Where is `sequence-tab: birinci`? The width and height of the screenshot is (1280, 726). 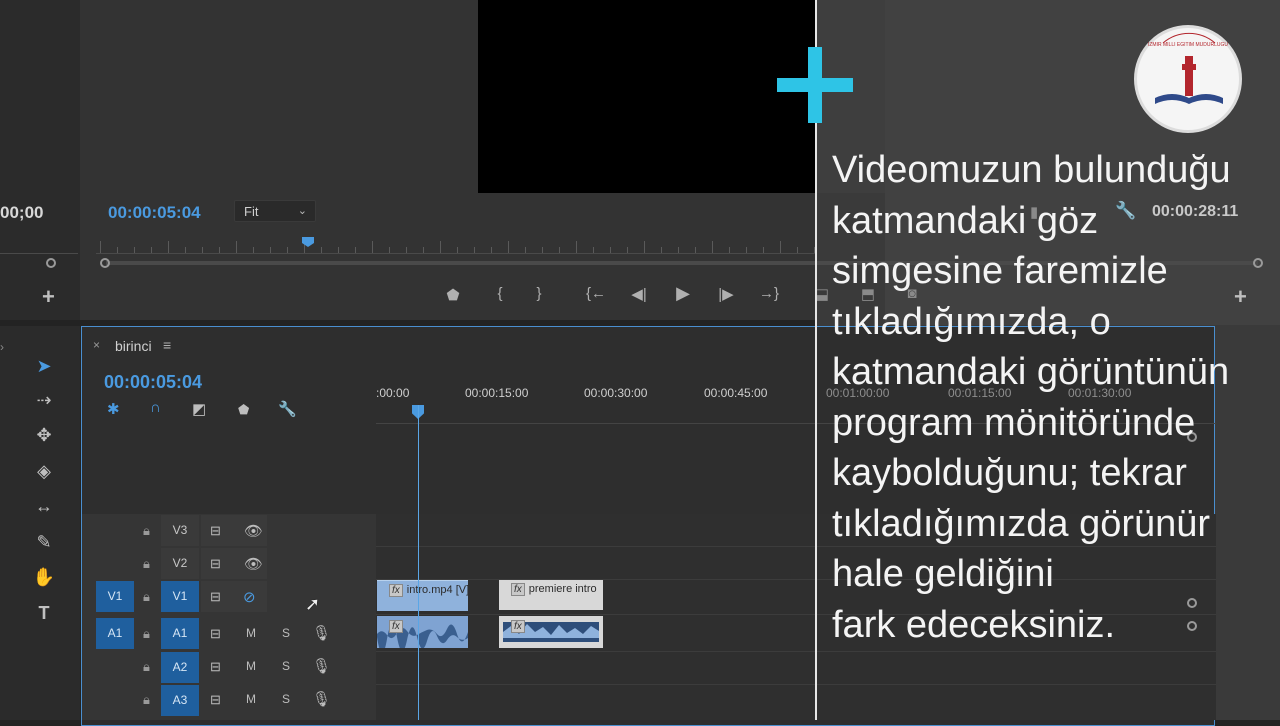
sequence-tab: birinci is located at coordinates (133, 346).